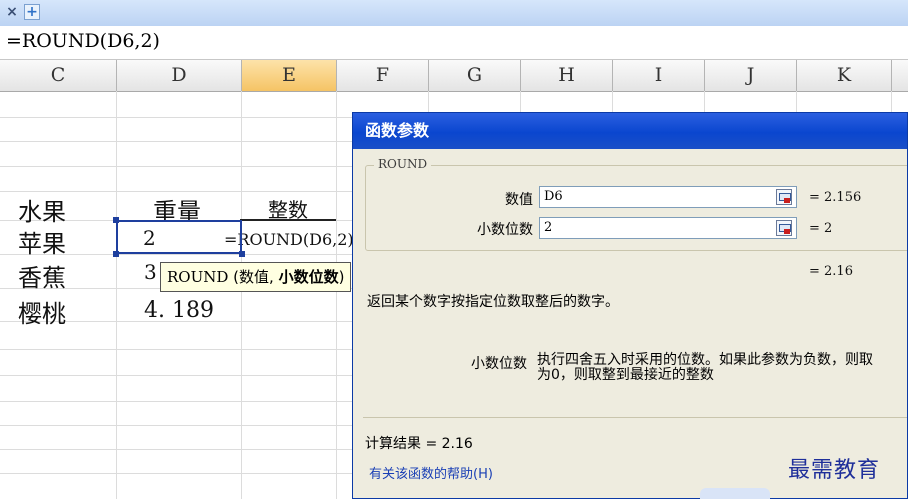  Describe the element at coordinates (42, 209) in the screenshot. I see `cell-fruit-header: 水果` at that location.